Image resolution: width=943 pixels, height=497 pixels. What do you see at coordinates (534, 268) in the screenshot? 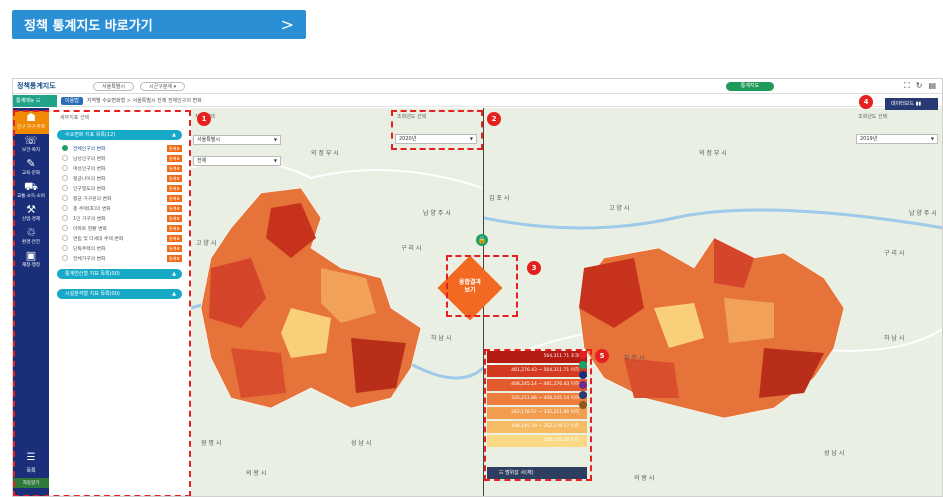
I see `callout-badge-3: 3` at bounding box center [534, 268].